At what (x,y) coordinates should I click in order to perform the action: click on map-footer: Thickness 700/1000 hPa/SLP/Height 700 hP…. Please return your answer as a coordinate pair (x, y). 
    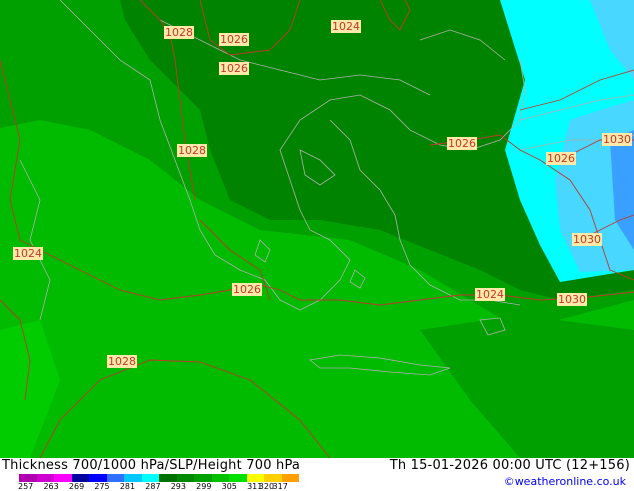
    Looking at the image, I should click on (317, 474).